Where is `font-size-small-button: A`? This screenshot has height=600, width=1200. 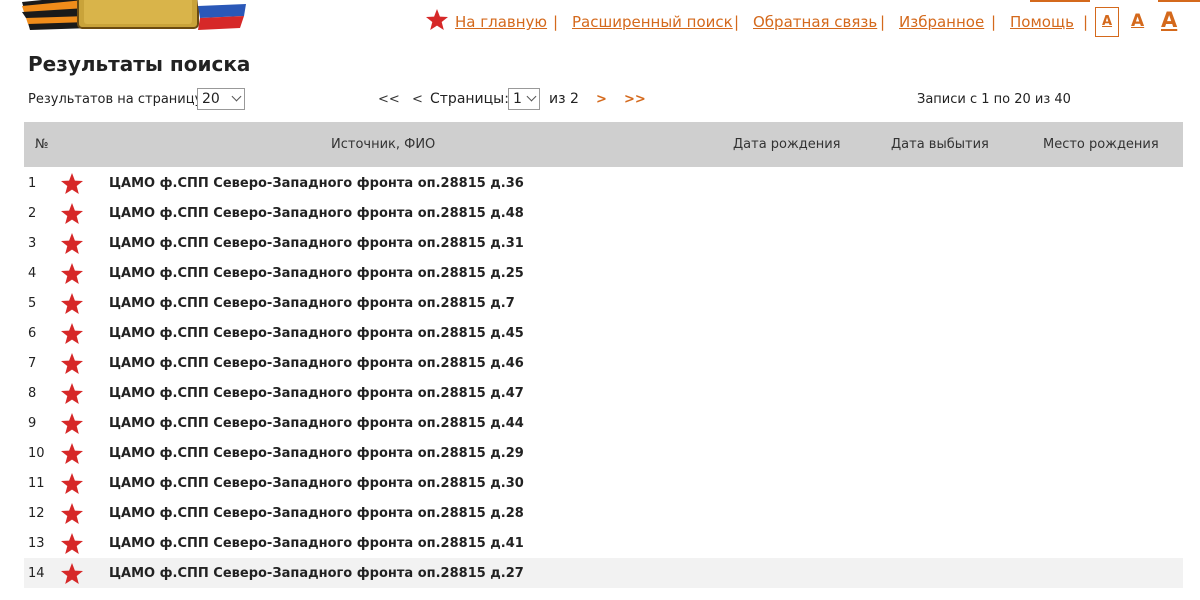 font-size-small-button: A is located at coordinates (1107, 21).